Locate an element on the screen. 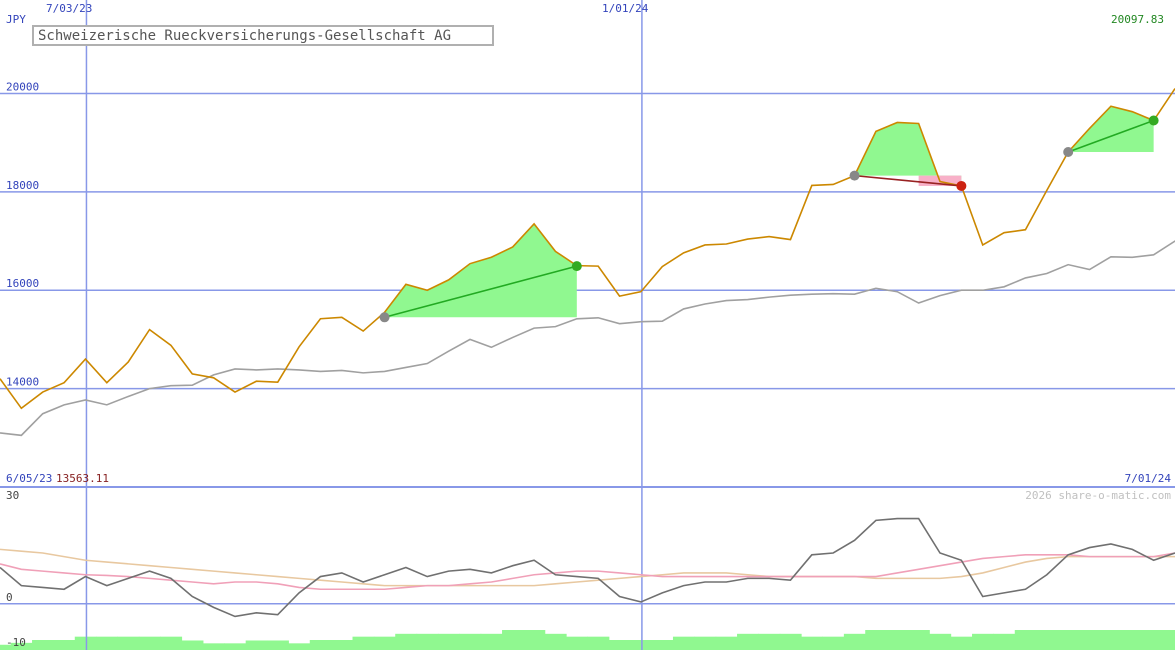  date-label-top-1: 7/03/23 is located at coordinates (69, 8).